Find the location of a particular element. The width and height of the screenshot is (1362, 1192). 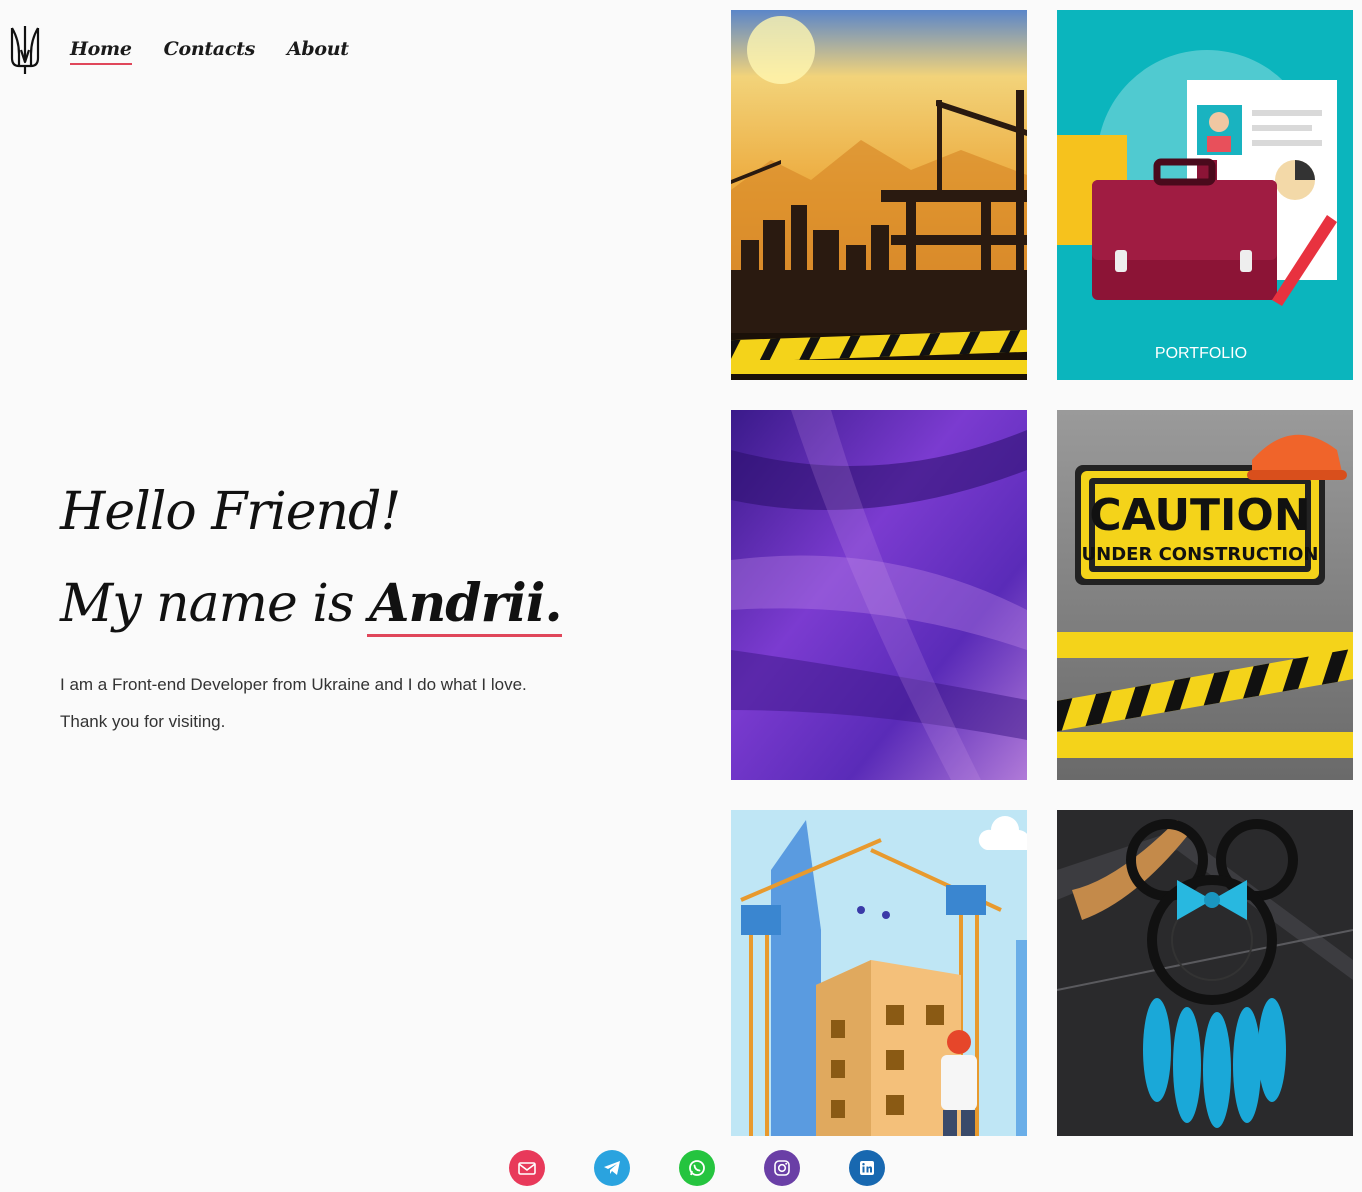

caution-subtitle: UNDER CONSTRUCTION is located at coordinates (1200, 554).